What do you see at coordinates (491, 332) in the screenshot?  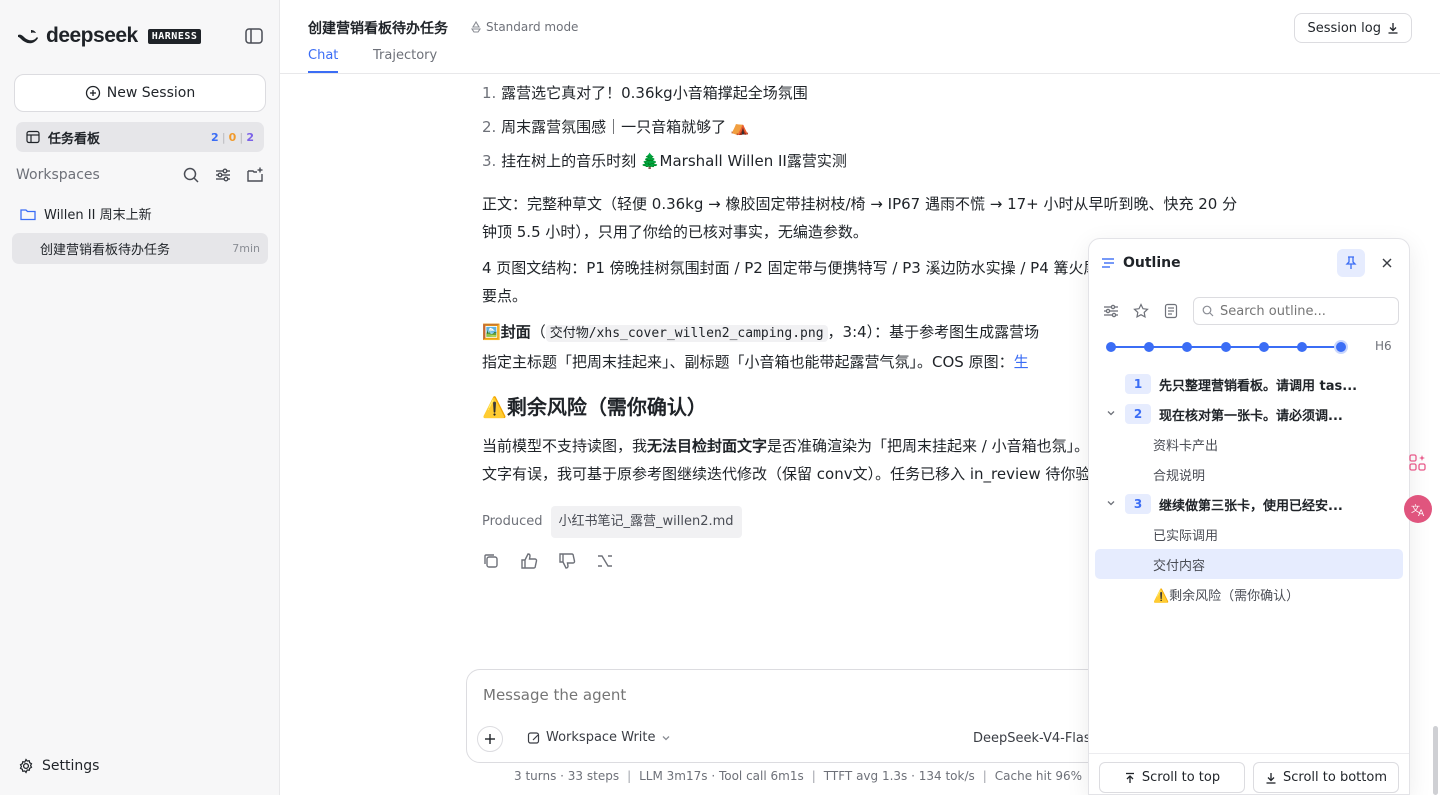 I see `image-emoji: 🖼️` at bounding box center [491, 332].